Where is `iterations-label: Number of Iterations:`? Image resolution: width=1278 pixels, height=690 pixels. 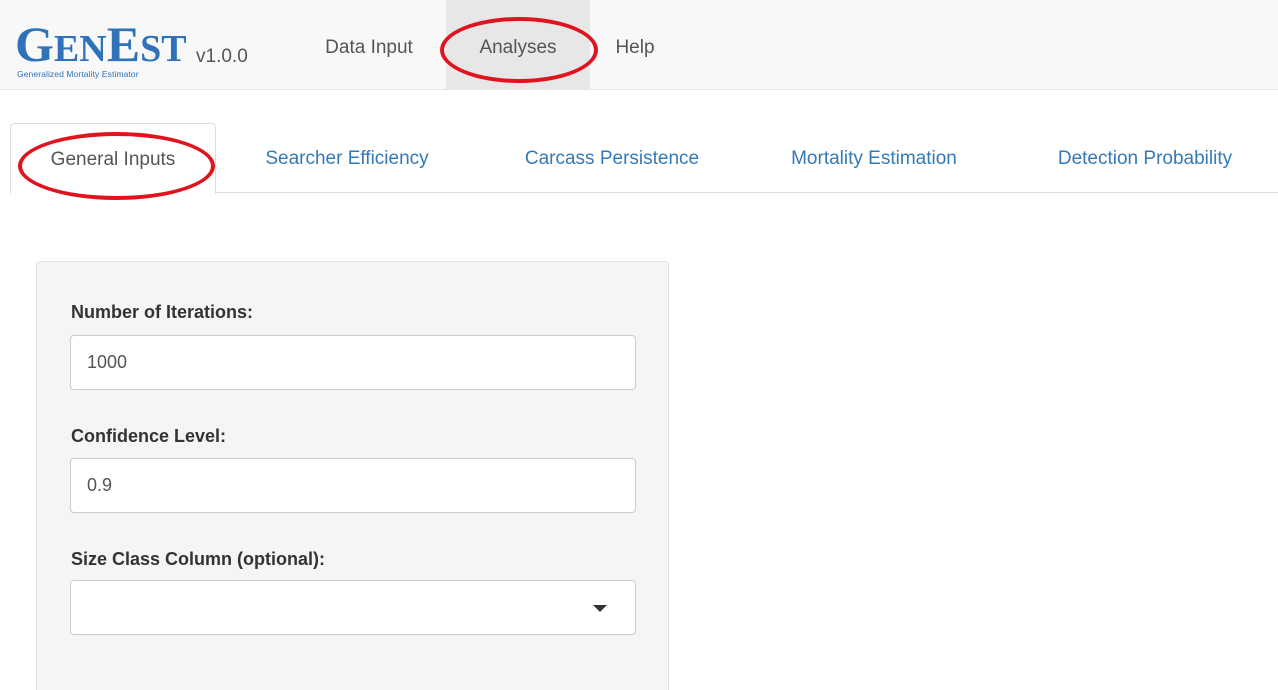
iterations-label: Number of Iterations: is located at coordinates (162, 312).